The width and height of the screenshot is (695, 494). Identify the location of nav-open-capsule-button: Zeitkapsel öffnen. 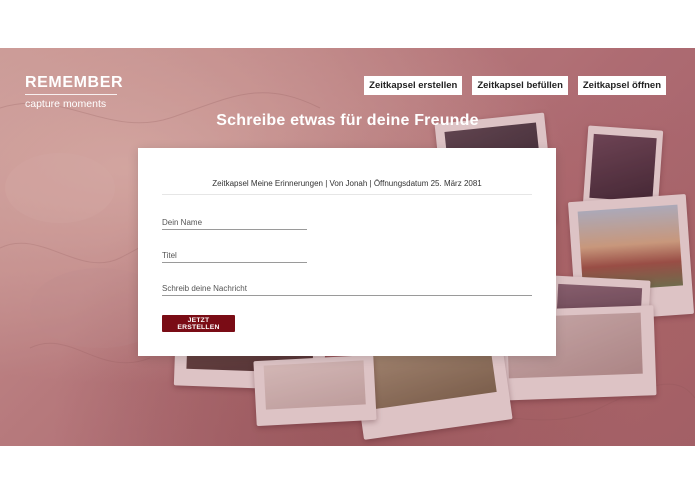
(621, 85).